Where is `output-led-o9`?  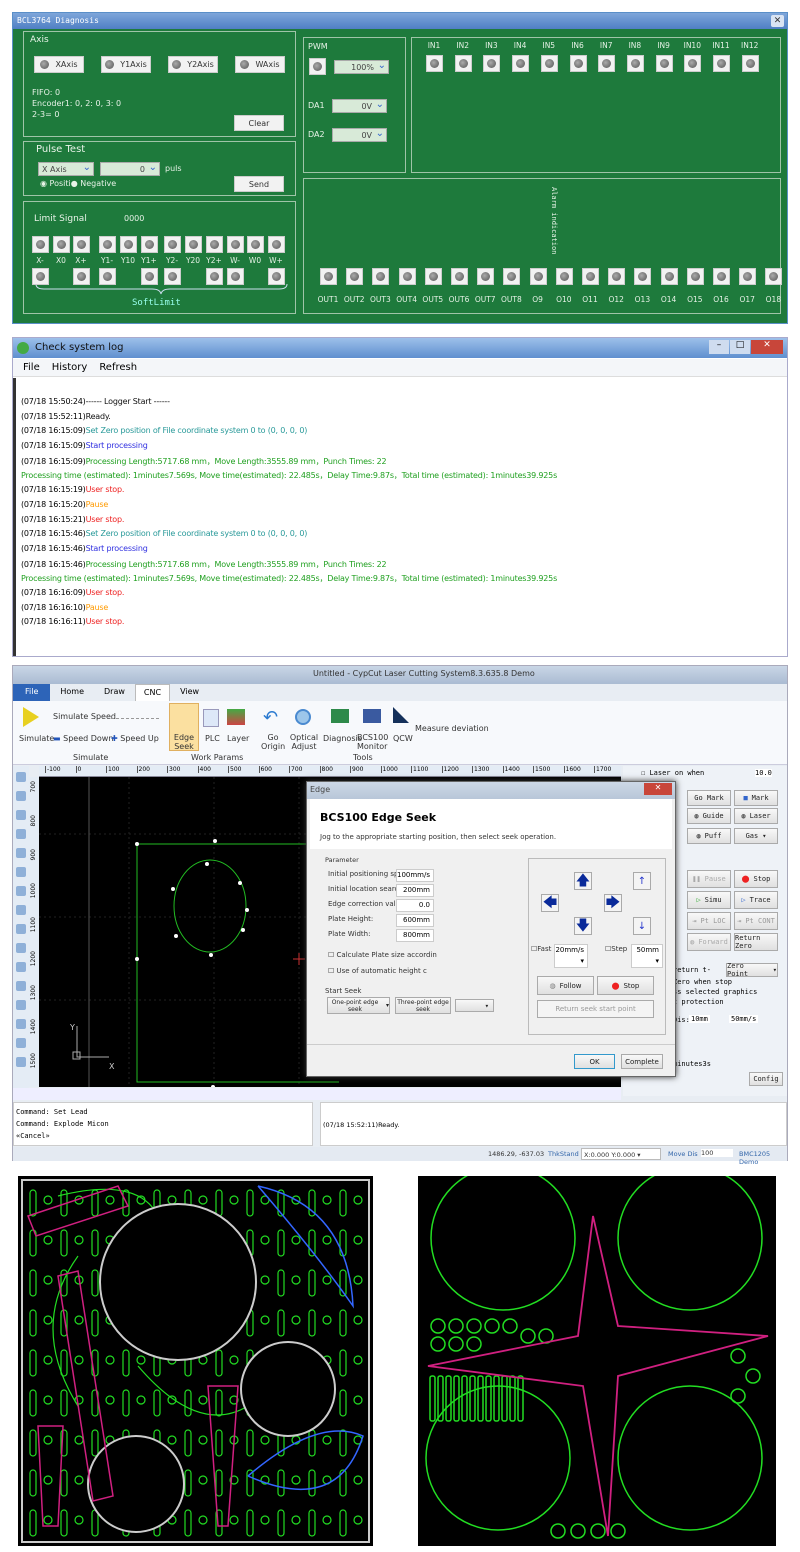 output-led-o9 is located at coordinates (538, 276).